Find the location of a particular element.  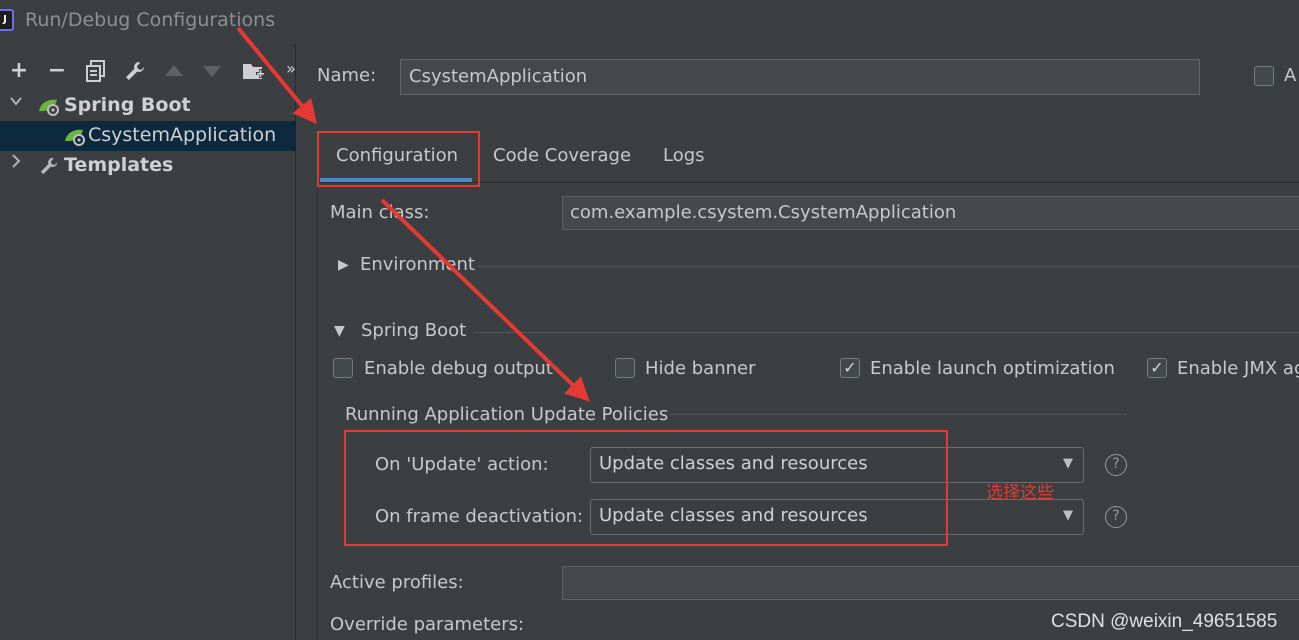

enable-launch-optimization-checkbox: ✓ is located at coordinates (850, 368).